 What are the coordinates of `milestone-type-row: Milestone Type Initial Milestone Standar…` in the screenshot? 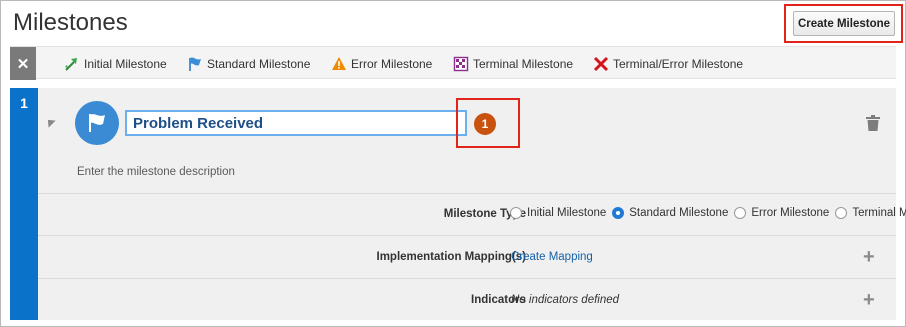 It's located at (472, 214).